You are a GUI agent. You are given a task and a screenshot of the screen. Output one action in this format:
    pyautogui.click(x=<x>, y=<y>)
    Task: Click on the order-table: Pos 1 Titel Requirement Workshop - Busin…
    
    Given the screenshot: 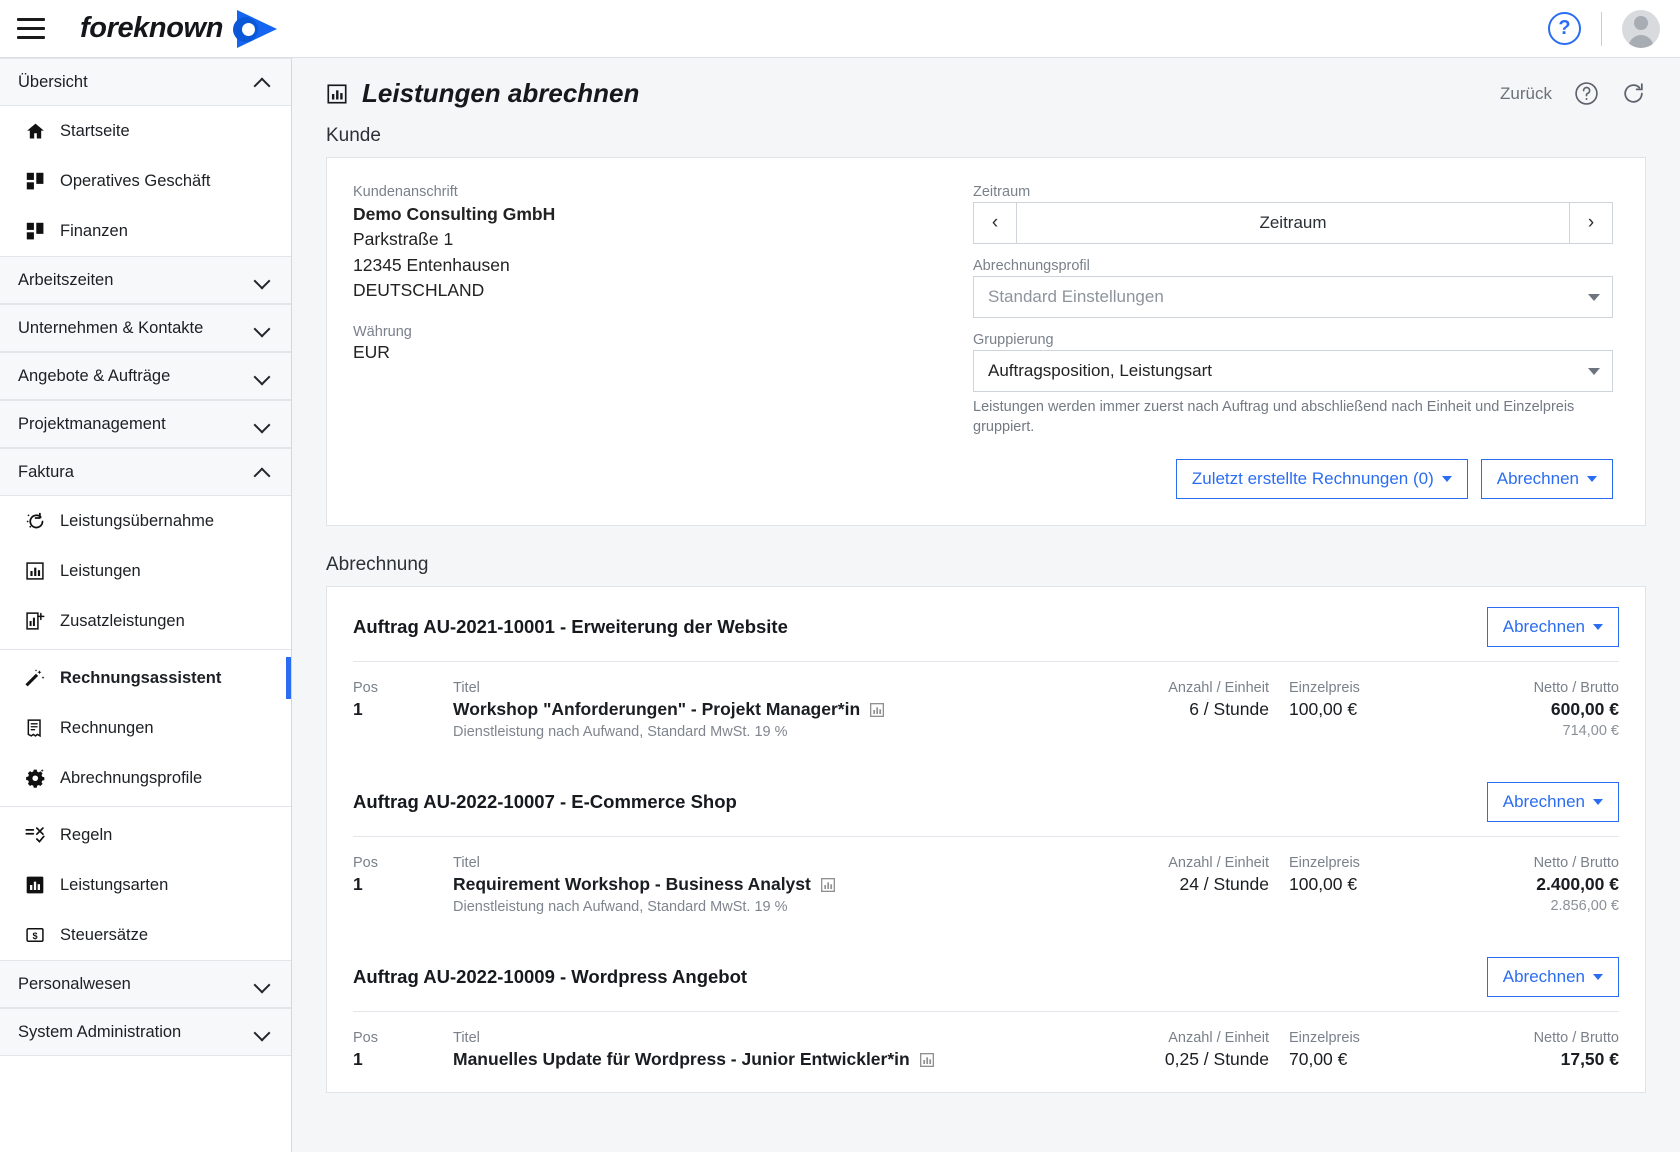 What is the action you would take?
    pyautogui.click(x=986, y=884)
    